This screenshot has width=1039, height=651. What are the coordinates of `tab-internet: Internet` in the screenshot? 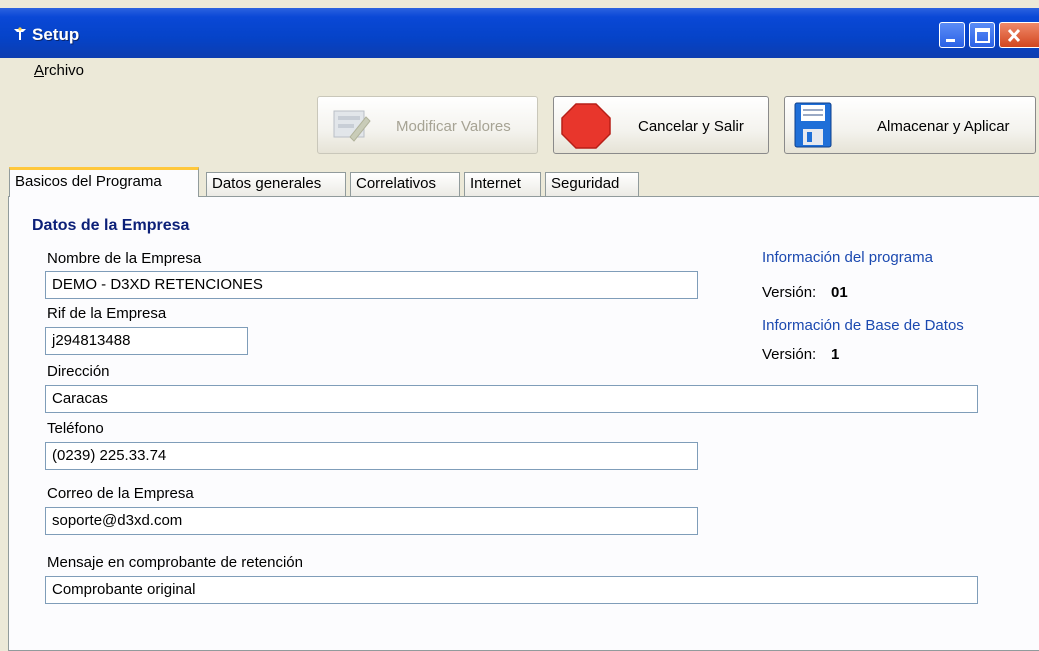 It's located at (502, 184).